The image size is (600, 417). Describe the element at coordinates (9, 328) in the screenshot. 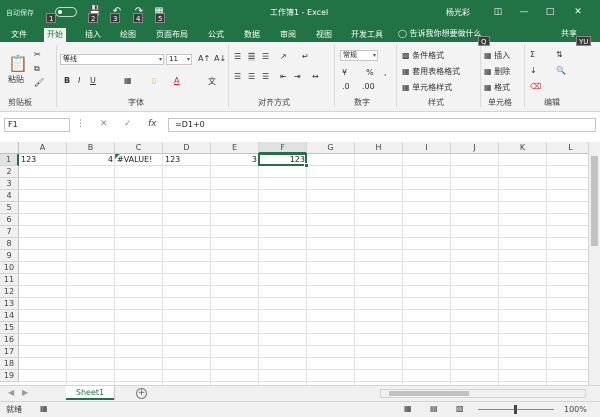

I see `row-header: 15` at that location.